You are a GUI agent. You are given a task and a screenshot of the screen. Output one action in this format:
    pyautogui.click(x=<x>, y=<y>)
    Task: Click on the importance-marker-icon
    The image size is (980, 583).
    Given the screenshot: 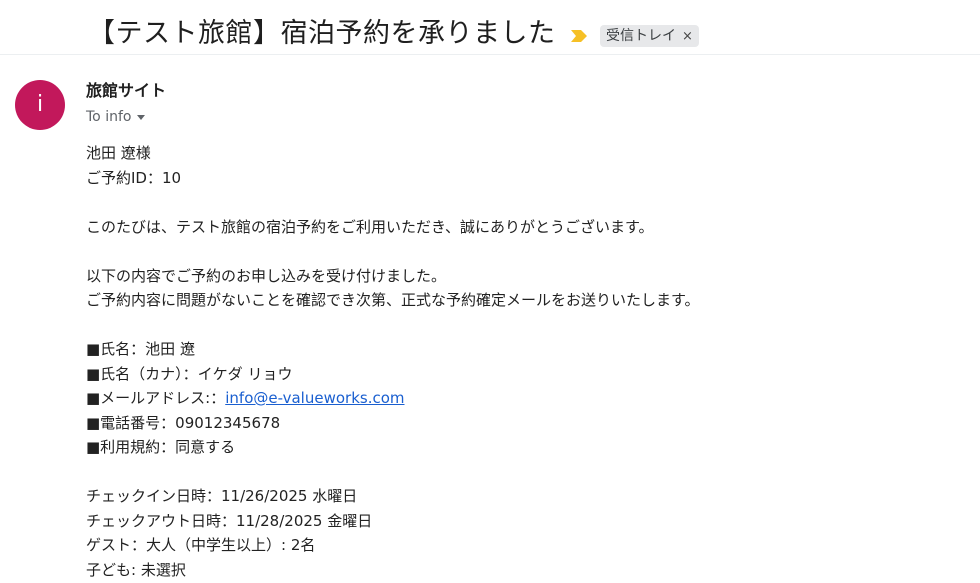 What is the action you would take?
    pyautogui.click(x=579, y=36)
    